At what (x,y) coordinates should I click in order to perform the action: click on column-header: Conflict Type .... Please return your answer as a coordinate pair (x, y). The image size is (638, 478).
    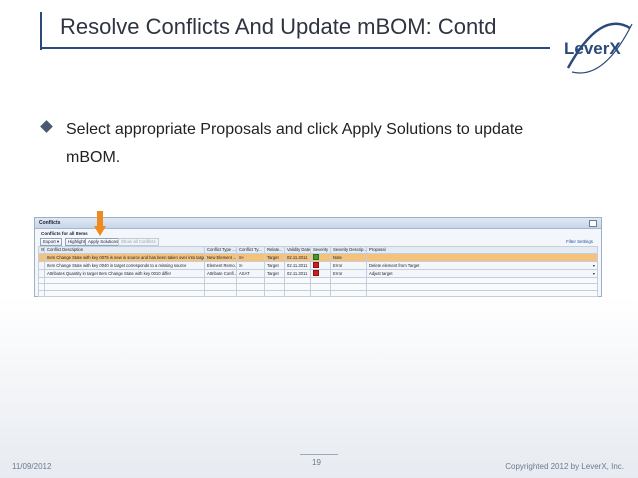
    Looking at the image, I should click on (220, 250).